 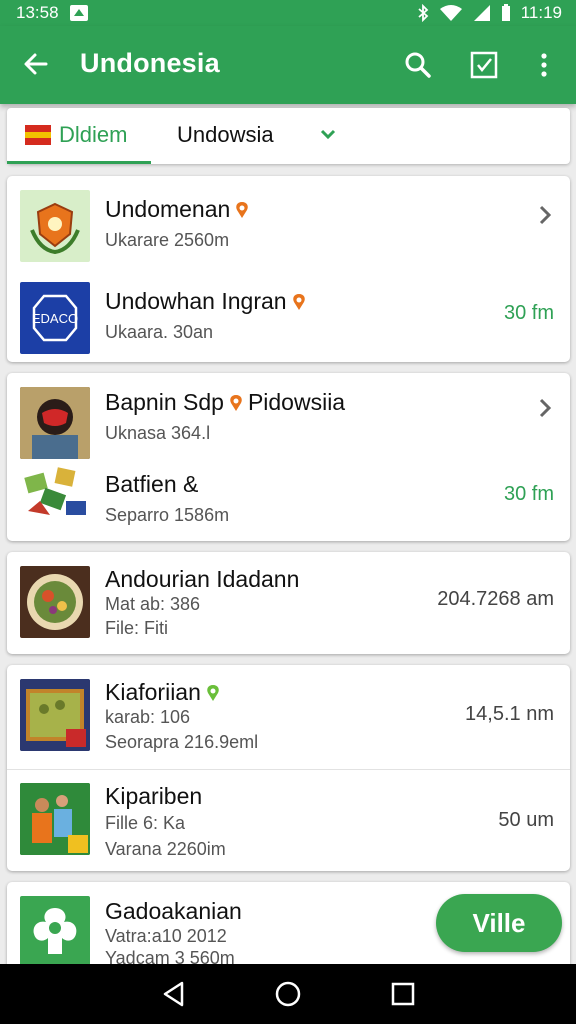 I want to click on app-logo-thumbnail, so click(x=55, y=932).